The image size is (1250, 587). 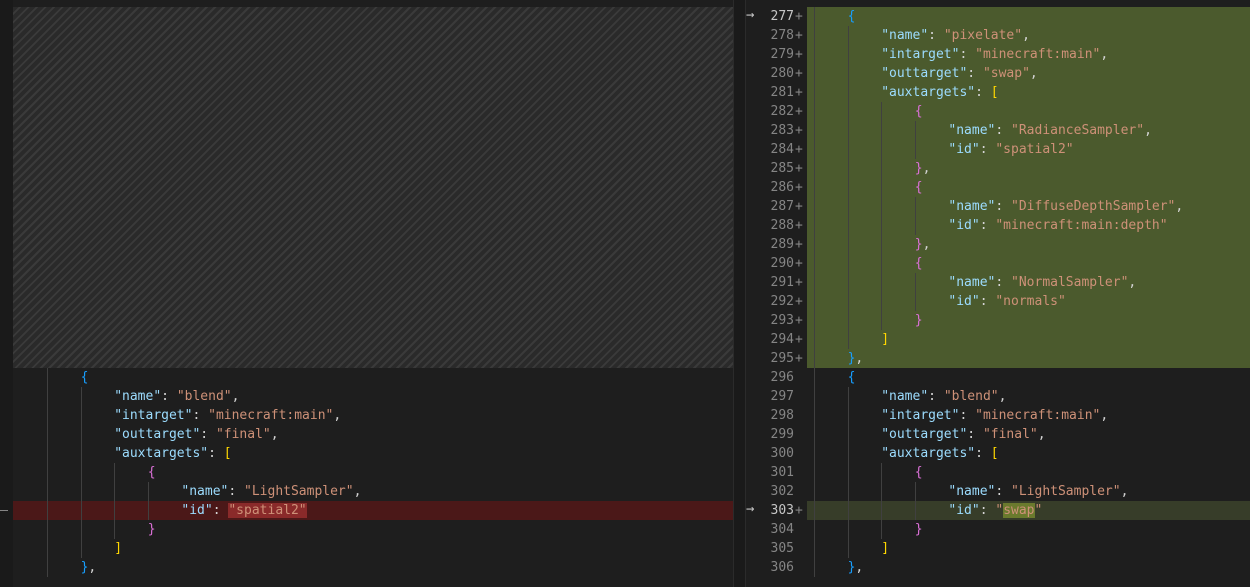 I want to click on code-line: 304}, so click(x=998, y=529).